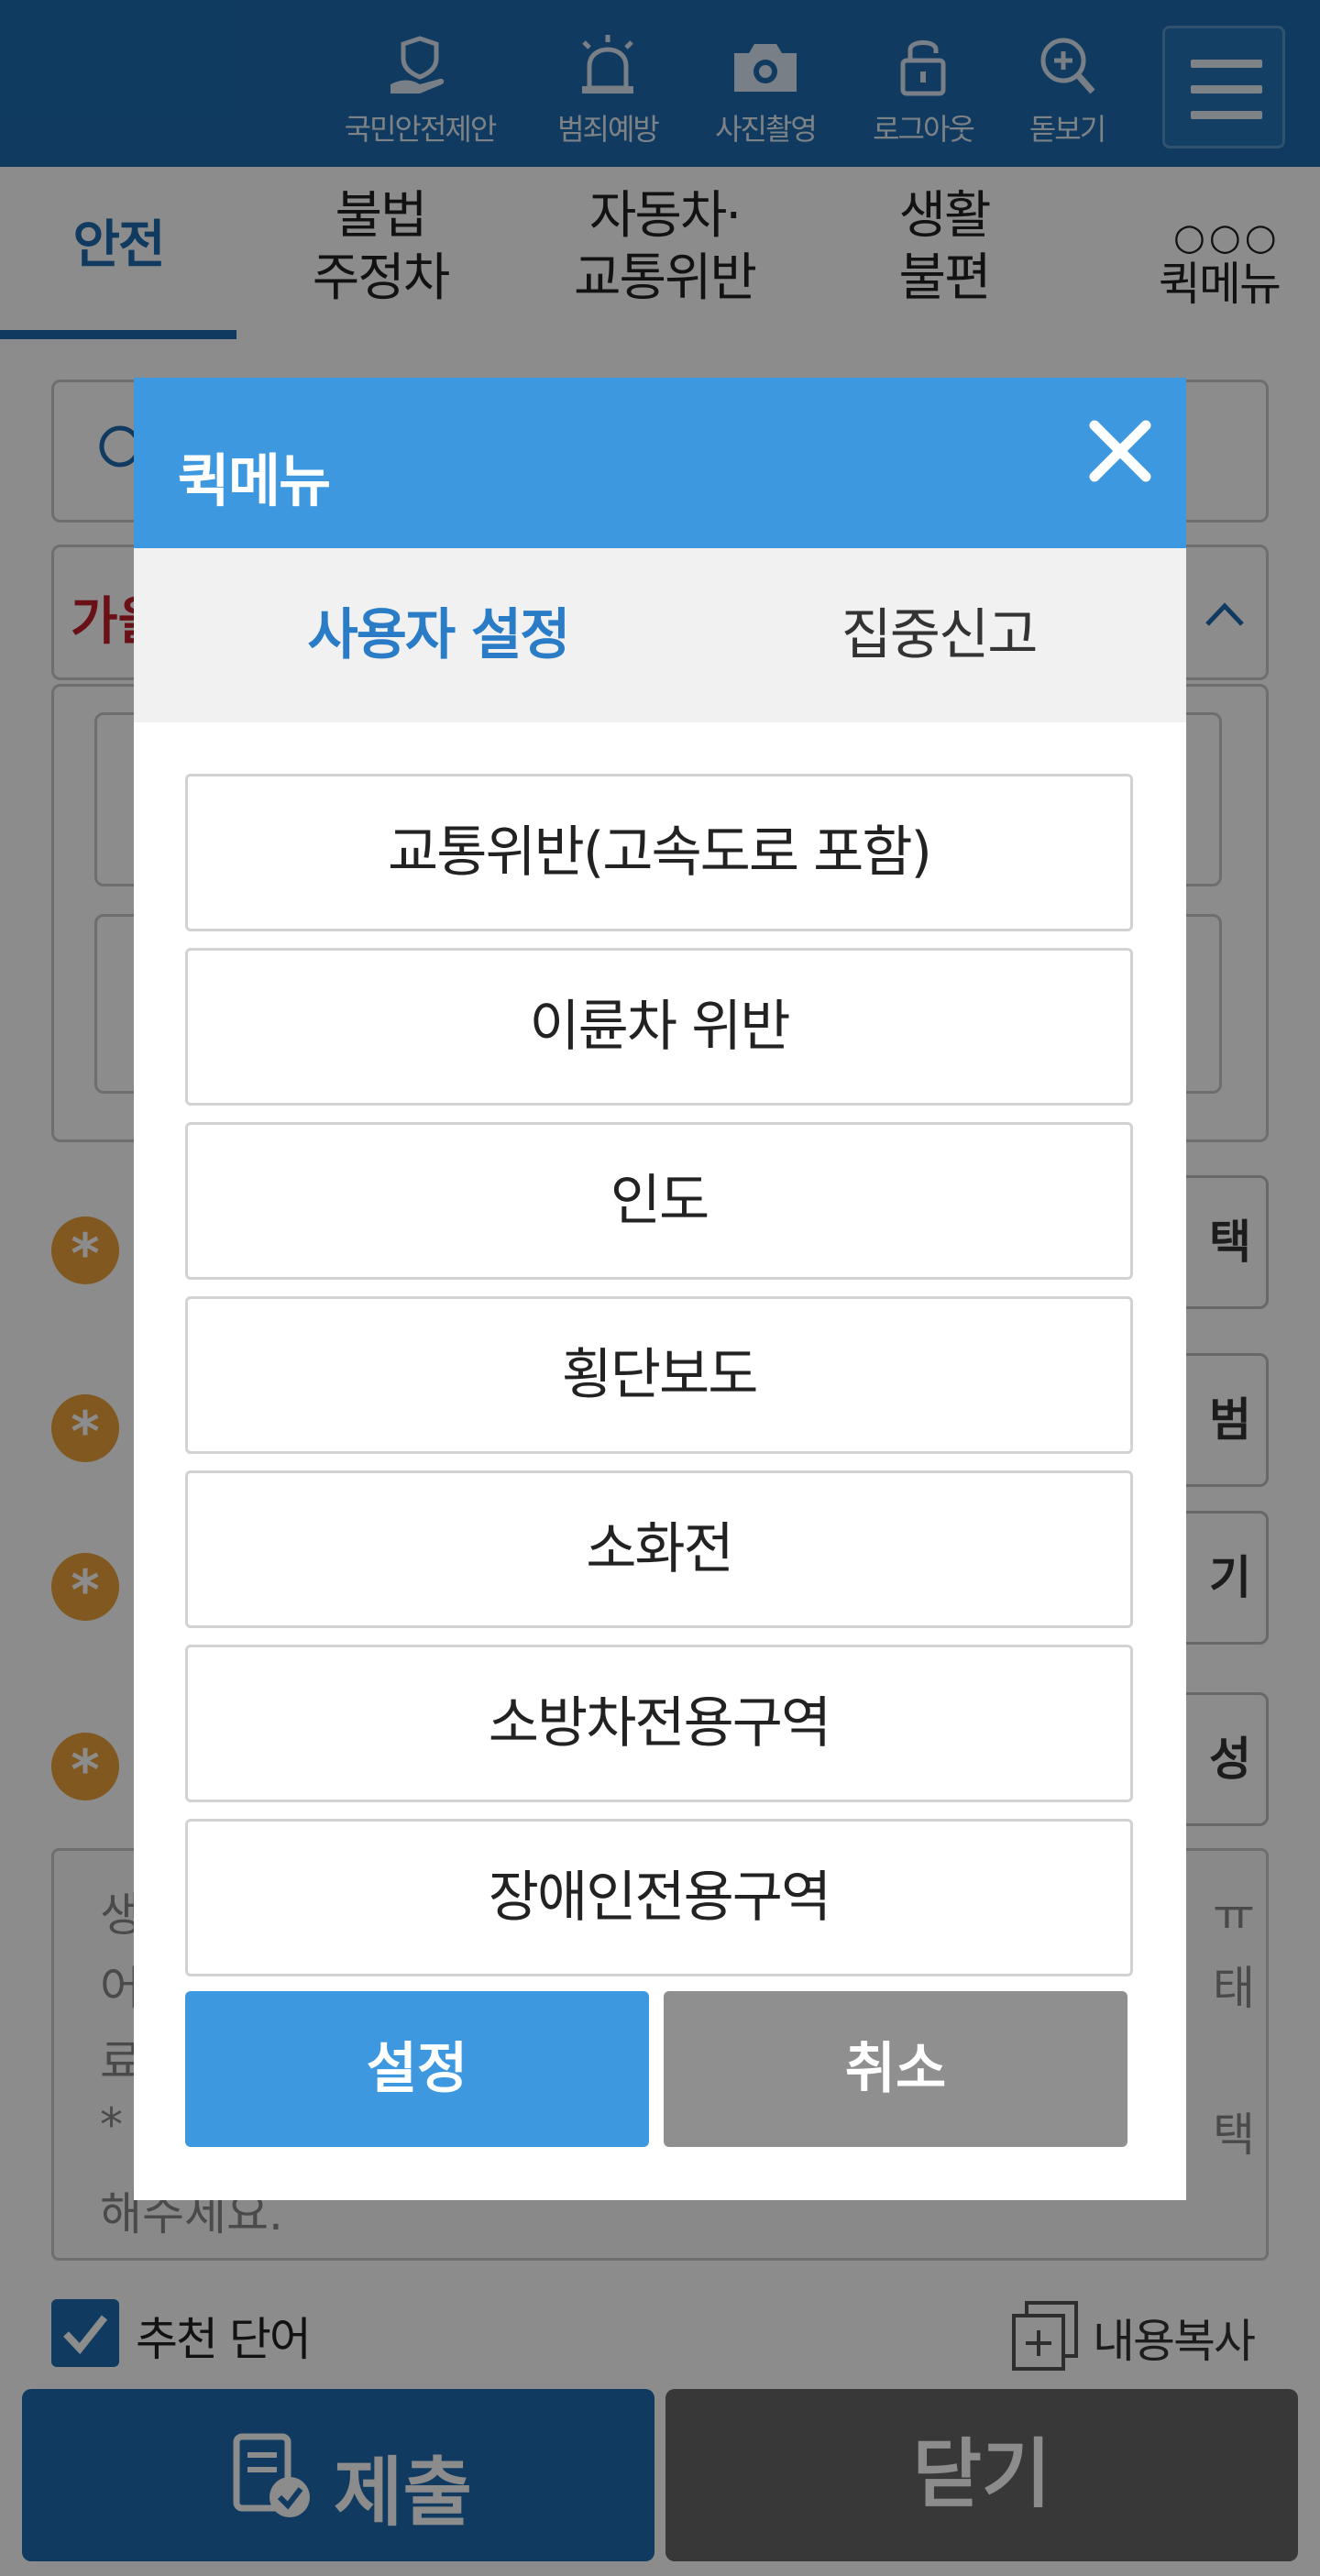 The image size is (1320, 2576). What do you see at coordinates (896, 2069) in the screenshot?
I see `cancel-button: 취소` at bounding box center [896, 2069].